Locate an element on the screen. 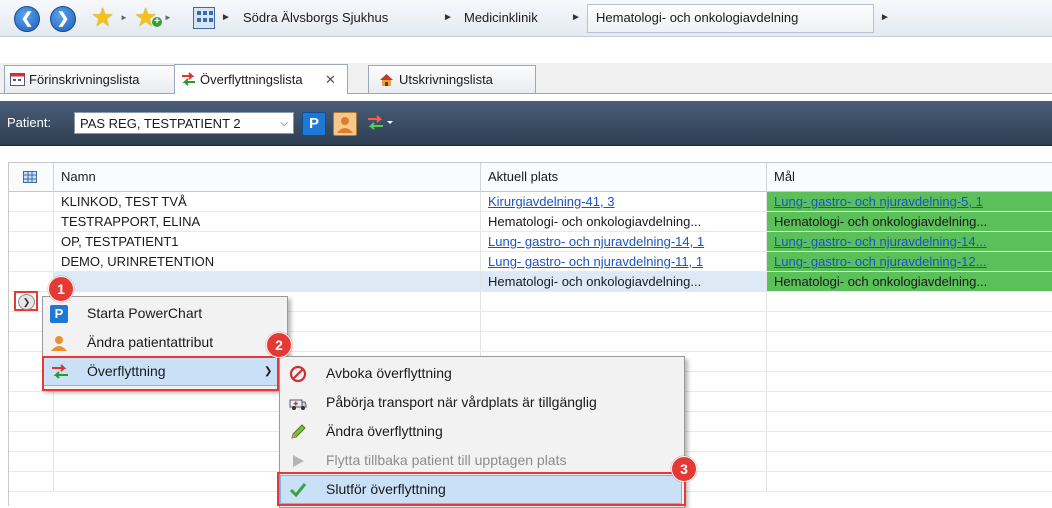 Image resolution: width=1052 pixels, height=508 pixels. row-menu-arrow-icon: ❯ is located at coordinates (26, 302).